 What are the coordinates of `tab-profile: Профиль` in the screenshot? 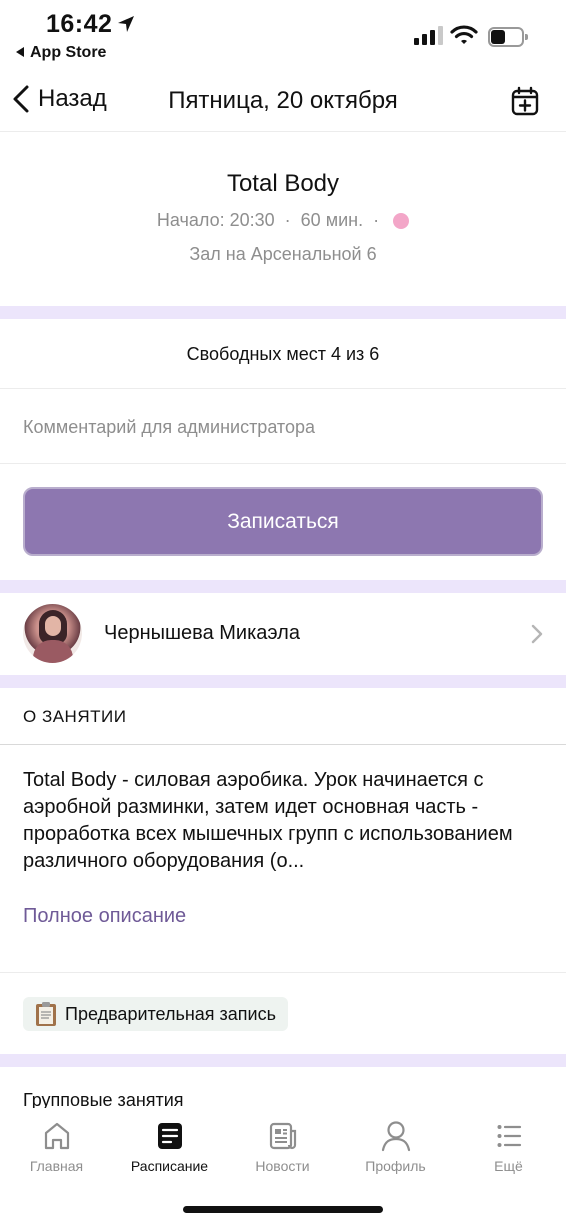 It's located at (395, 1146).